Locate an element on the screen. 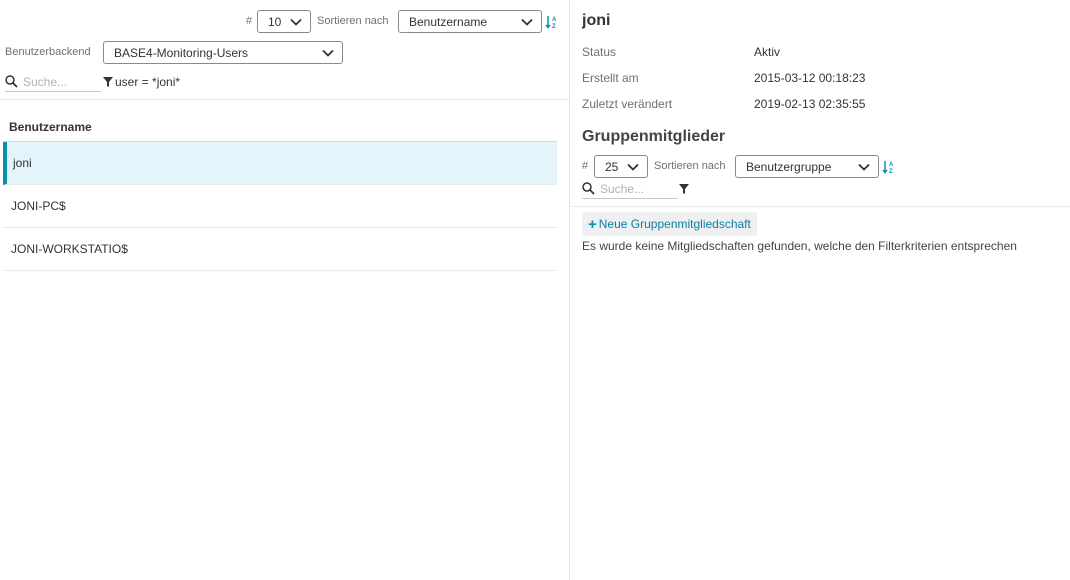  group-sort-label: Sortieren nach is located at coordinates (690, 166).